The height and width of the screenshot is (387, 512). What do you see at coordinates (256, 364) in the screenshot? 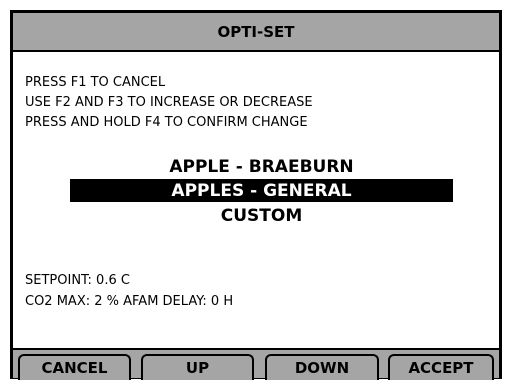
I see `softkey-bar: CANCEL UP DOWN ACCEPT` at bounding box center [256, 364].